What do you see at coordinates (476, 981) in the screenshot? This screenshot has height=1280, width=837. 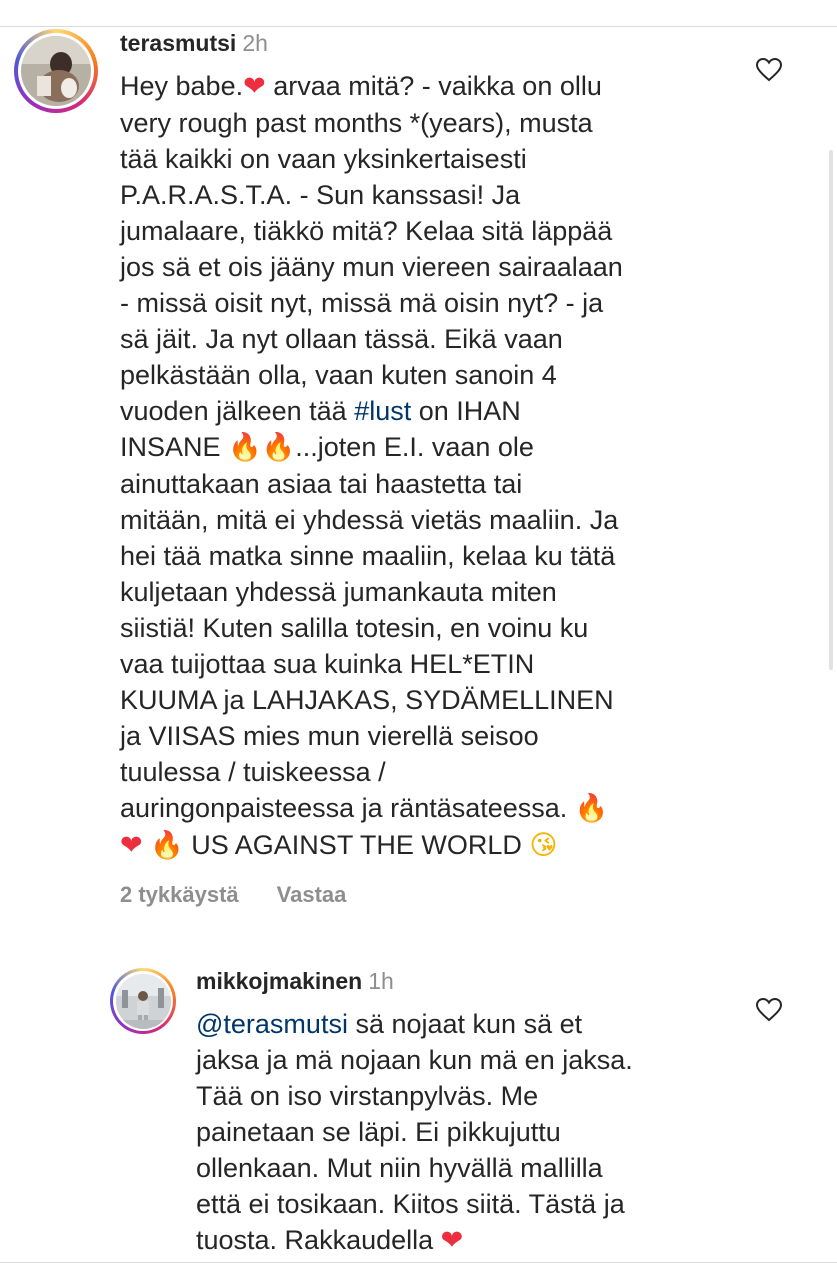 I see `comment-header: mikkojmakinen 1h` at bounding box center [476, 981].